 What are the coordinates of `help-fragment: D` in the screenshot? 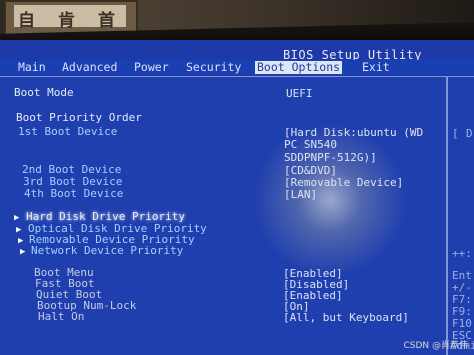 It's located at (469, 133).